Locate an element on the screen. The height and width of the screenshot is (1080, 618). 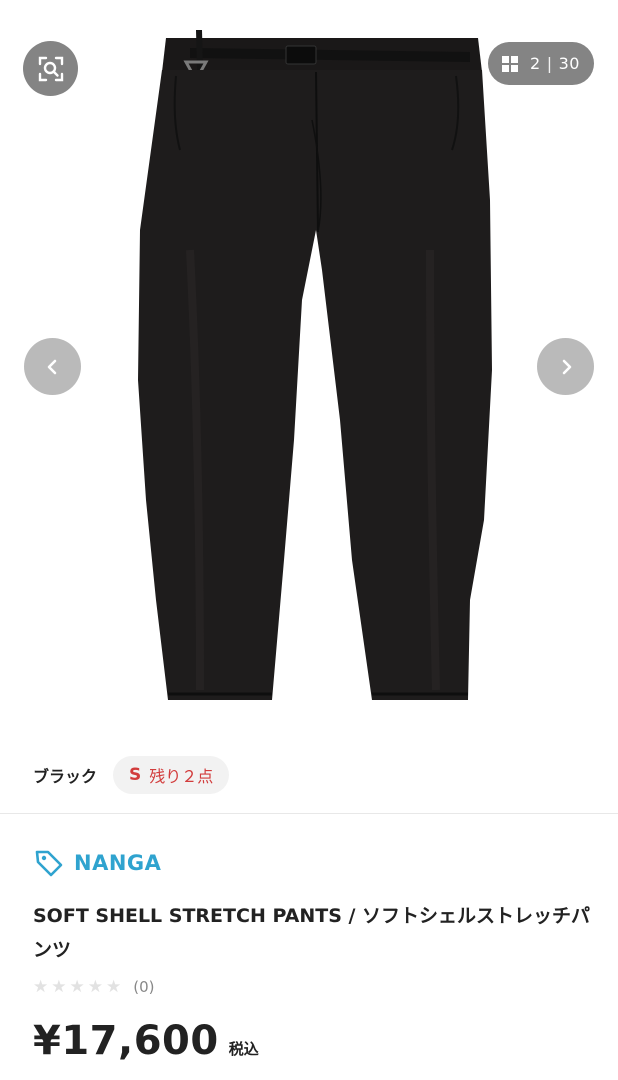
divider is located at coordinates (309, 813).